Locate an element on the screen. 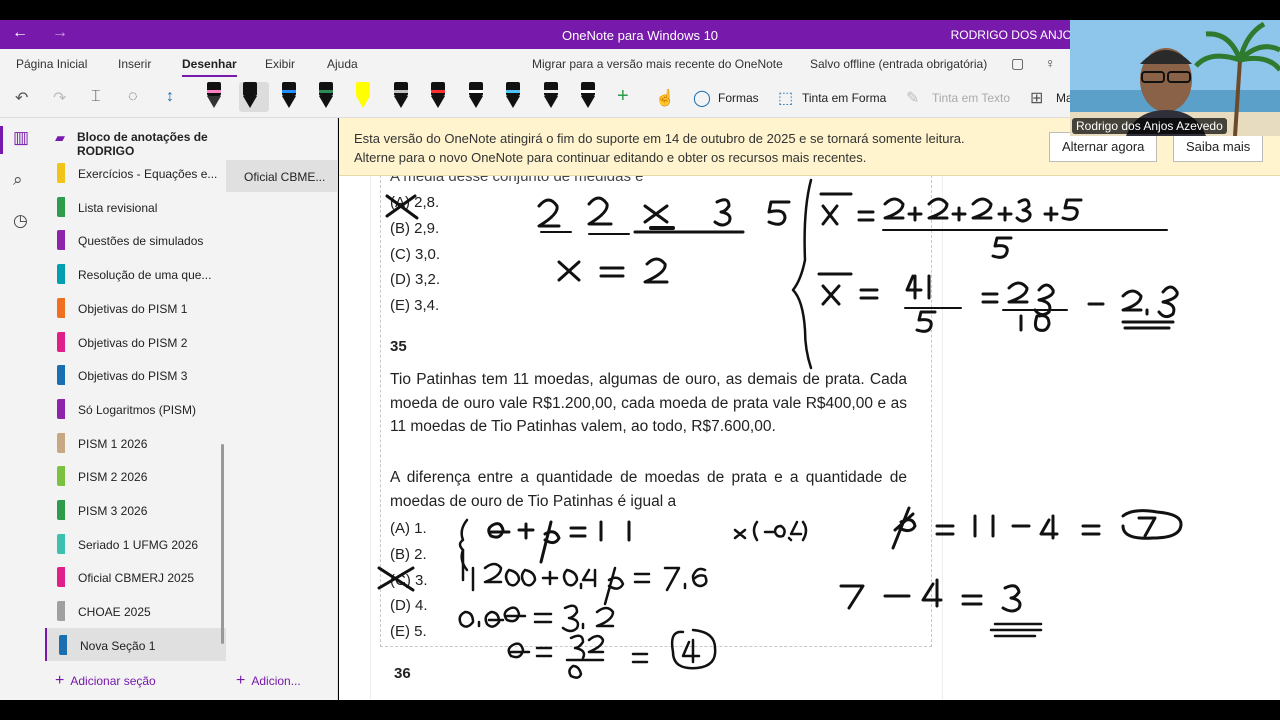 The image size is (1280, 720). section-item: Seriado 1 UFMG 2026 is located at coordinates (135, 543).